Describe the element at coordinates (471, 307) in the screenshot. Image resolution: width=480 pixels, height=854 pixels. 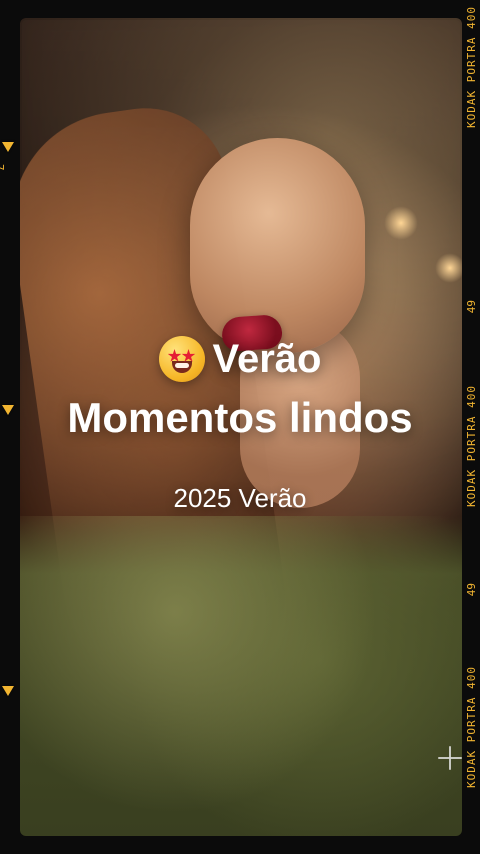
I see `film-frame-number-1: 49` at that location.